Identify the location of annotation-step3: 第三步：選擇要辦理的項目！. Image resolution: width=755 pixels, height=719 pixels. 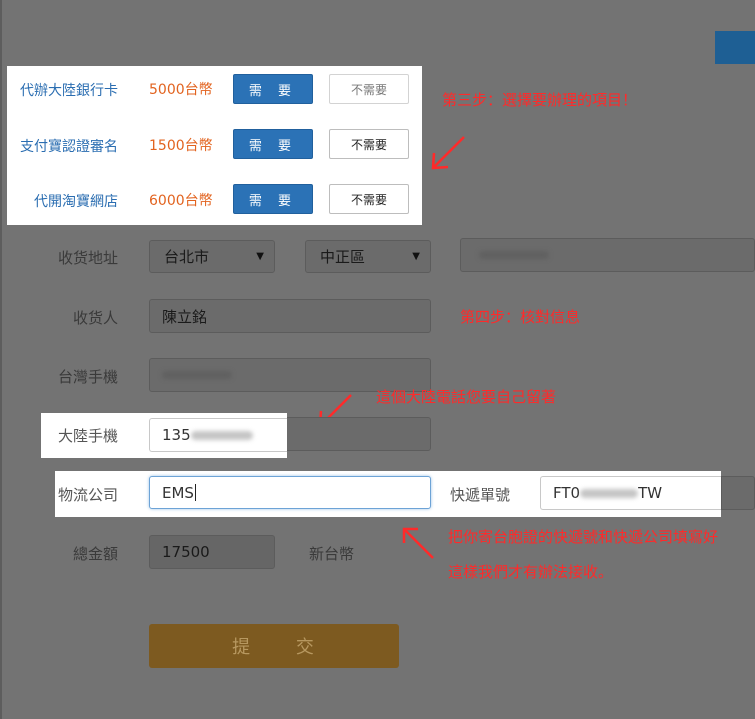
(540, 100).